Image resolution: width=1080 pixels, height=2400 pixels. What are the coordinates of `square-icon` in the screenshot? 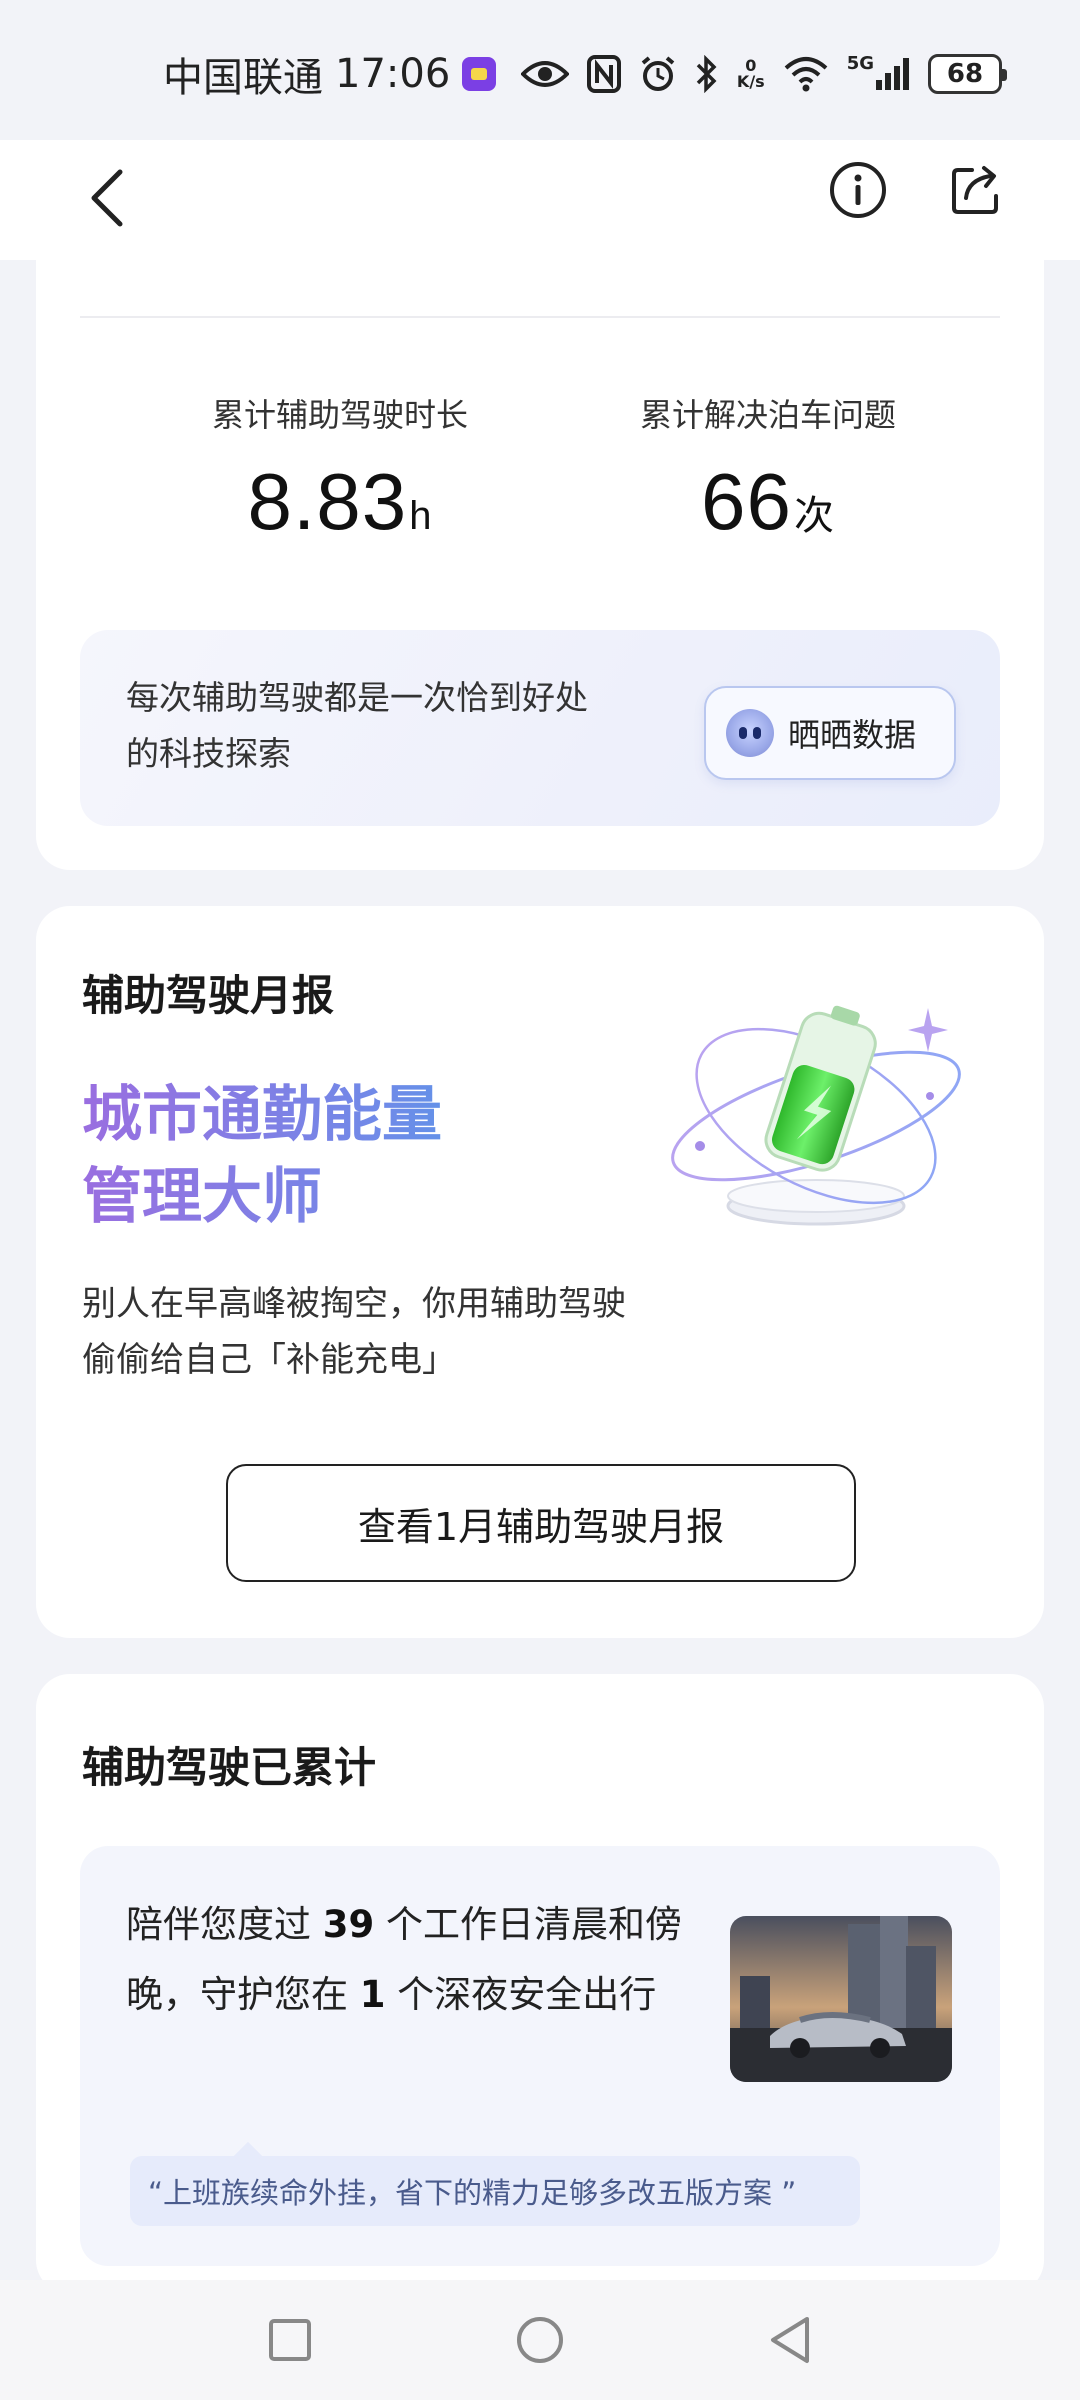 It's located at (290, 2340).